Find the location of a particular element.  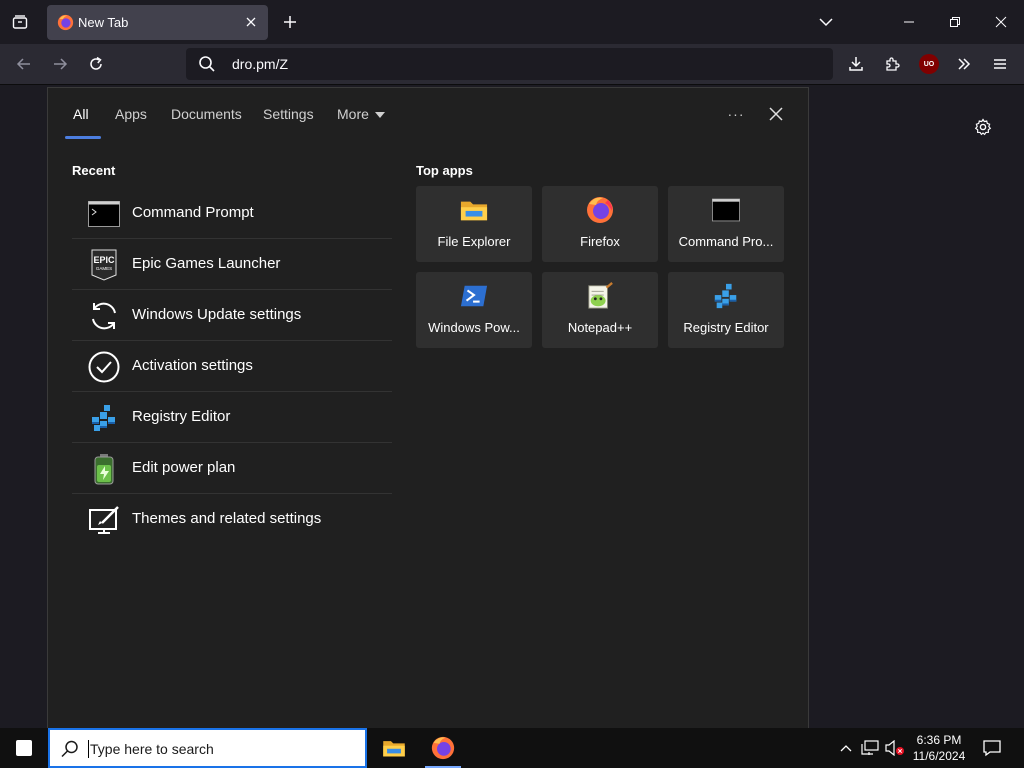

reload-icon is located at coordinates (96, 63).